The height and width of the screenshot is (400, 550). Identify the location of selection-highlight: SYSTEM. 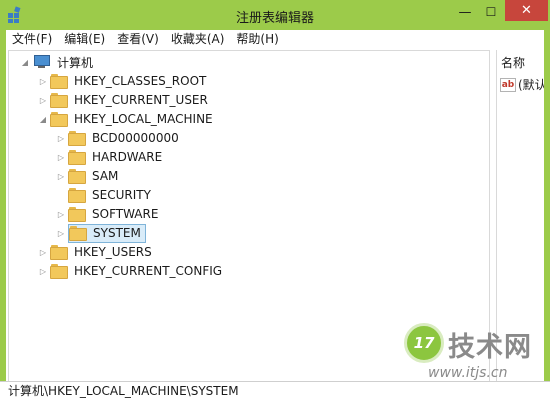
(107, 233).